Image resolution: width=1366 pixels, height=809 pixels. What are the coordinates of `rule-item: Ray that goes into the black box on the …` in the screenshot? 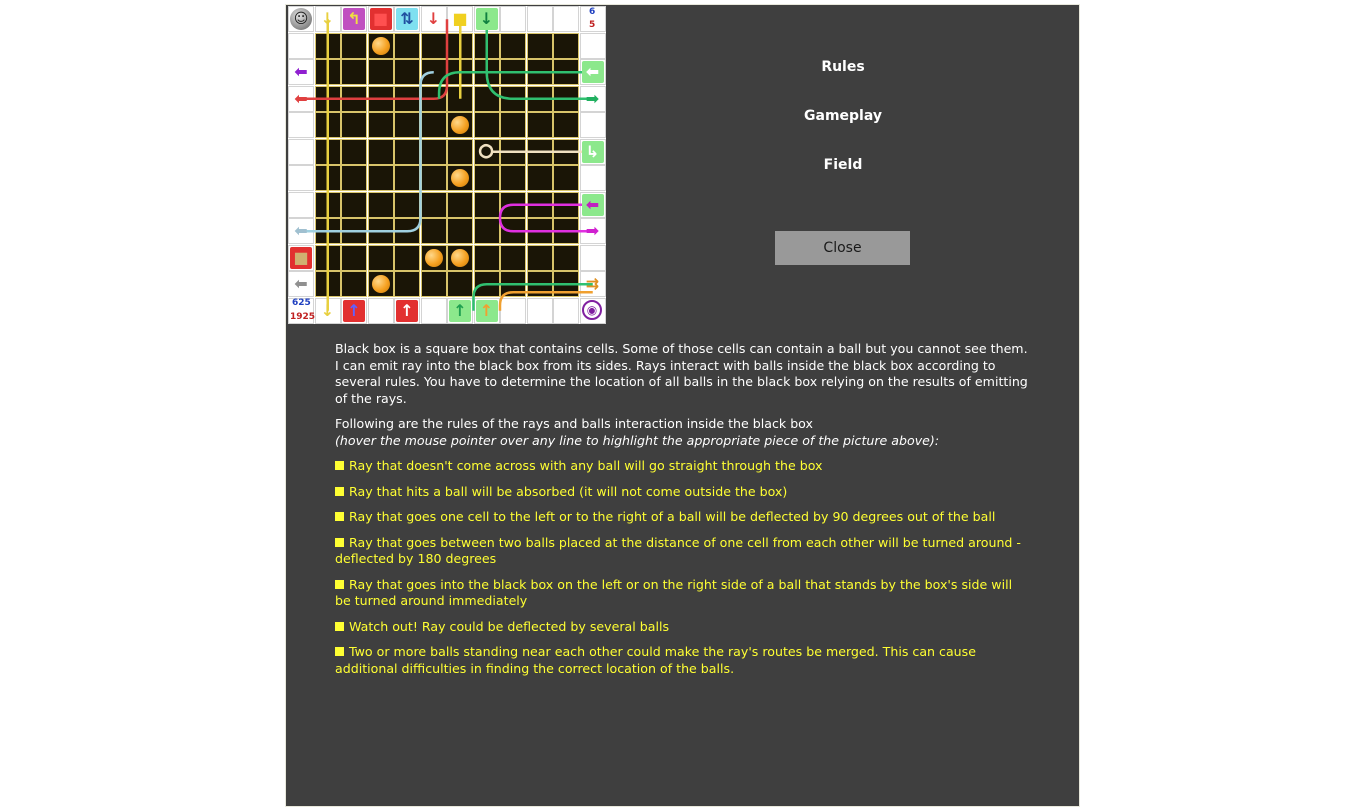 It's located at (682, 593).